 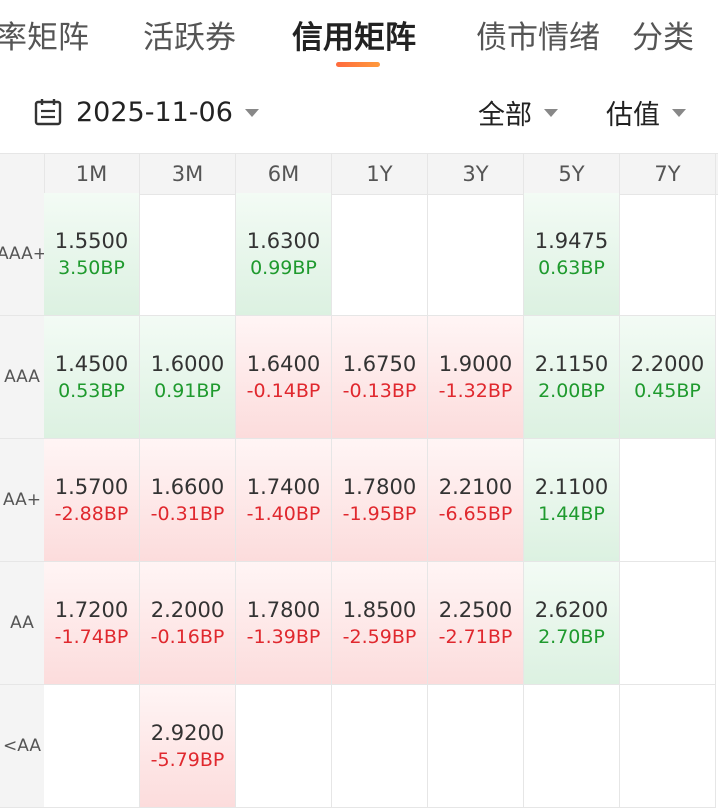 What do you see at coordinates (187, 364) in the screenshot?
I see `yield-value: 1.6000` at bounding box center [187, 364].